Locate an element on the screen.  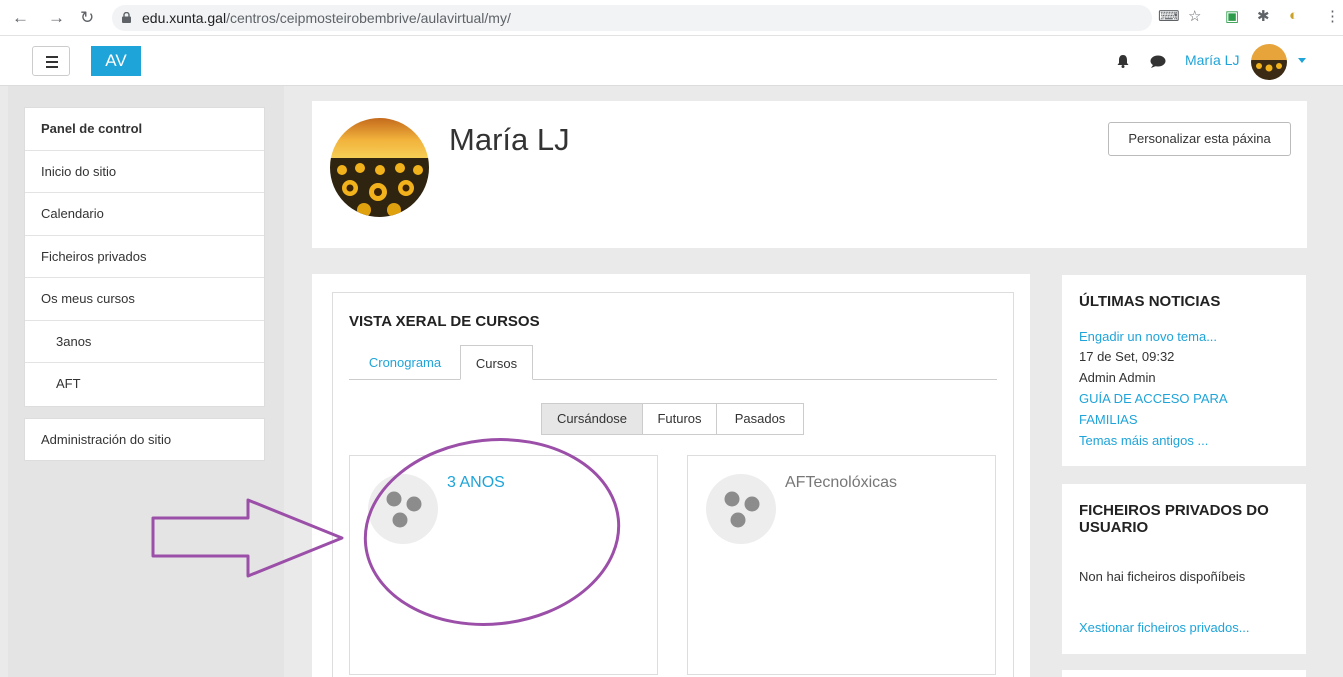
news-post-link: GUÍA DE ACCESO PARA is located at coordinates (1153, 398).